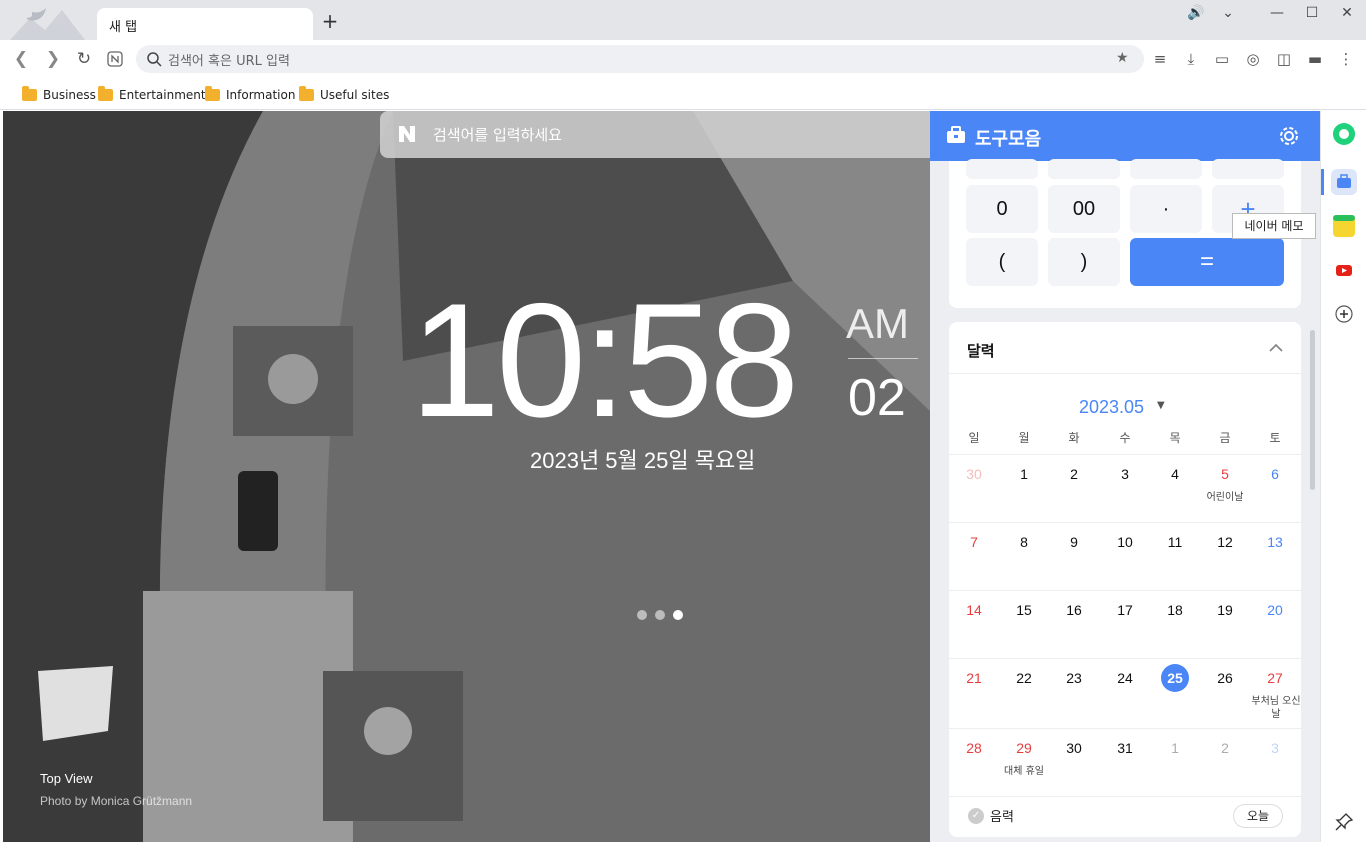 The height and width of the screenshot is (842, 1366). I want to click on calendar-day: 24, so click(1125, 678).